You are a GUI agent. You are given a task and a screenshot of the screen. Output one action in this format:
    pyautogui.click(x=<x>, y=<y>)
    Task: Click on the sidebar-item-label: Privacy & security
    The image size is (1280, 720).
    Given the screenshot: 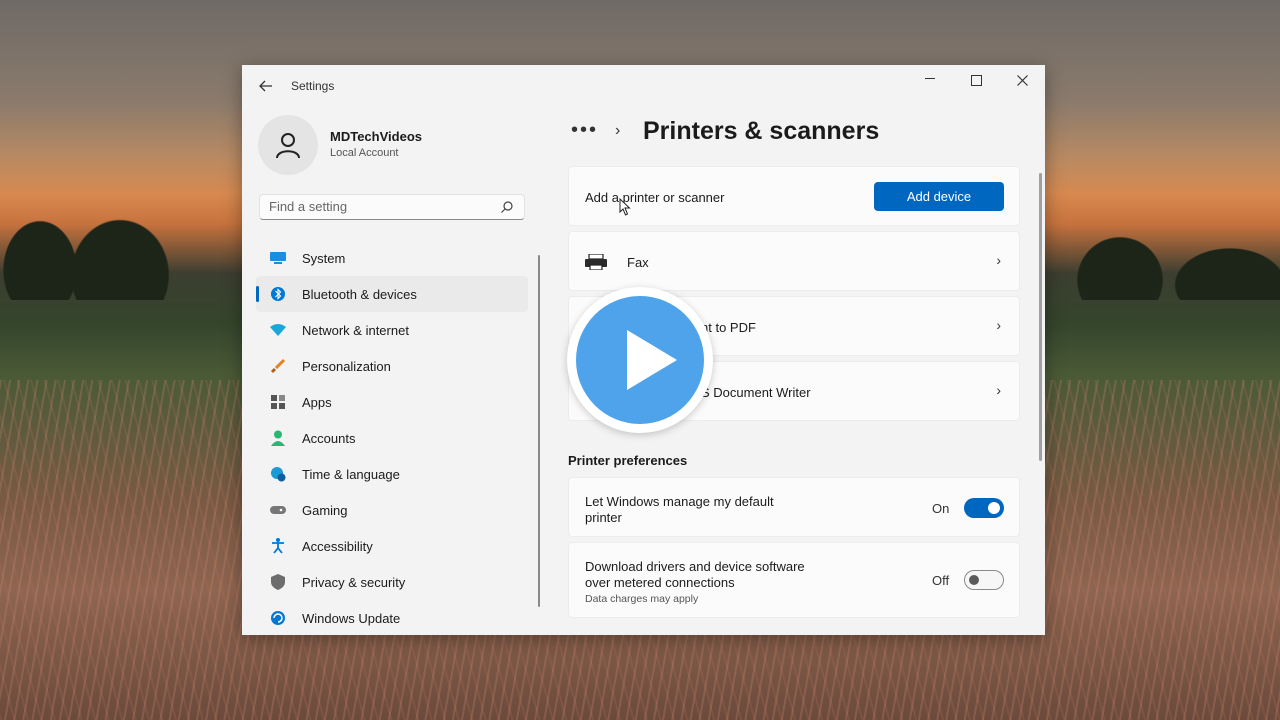 What is the action you would take?
    pyautogui.click(x=354, y=582)
    